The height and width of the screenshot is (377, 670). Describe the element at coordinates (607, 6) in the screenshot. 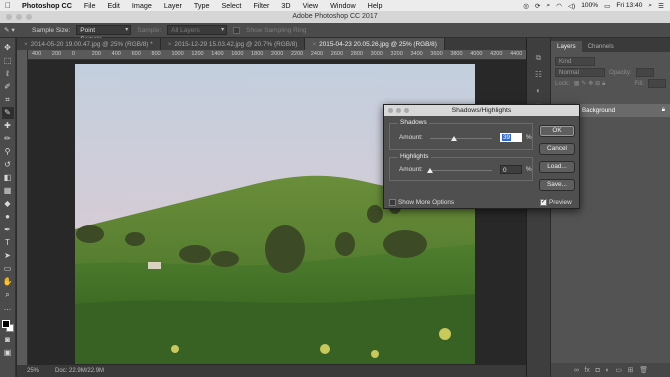

I see `battery-icon: ▭` at that location.